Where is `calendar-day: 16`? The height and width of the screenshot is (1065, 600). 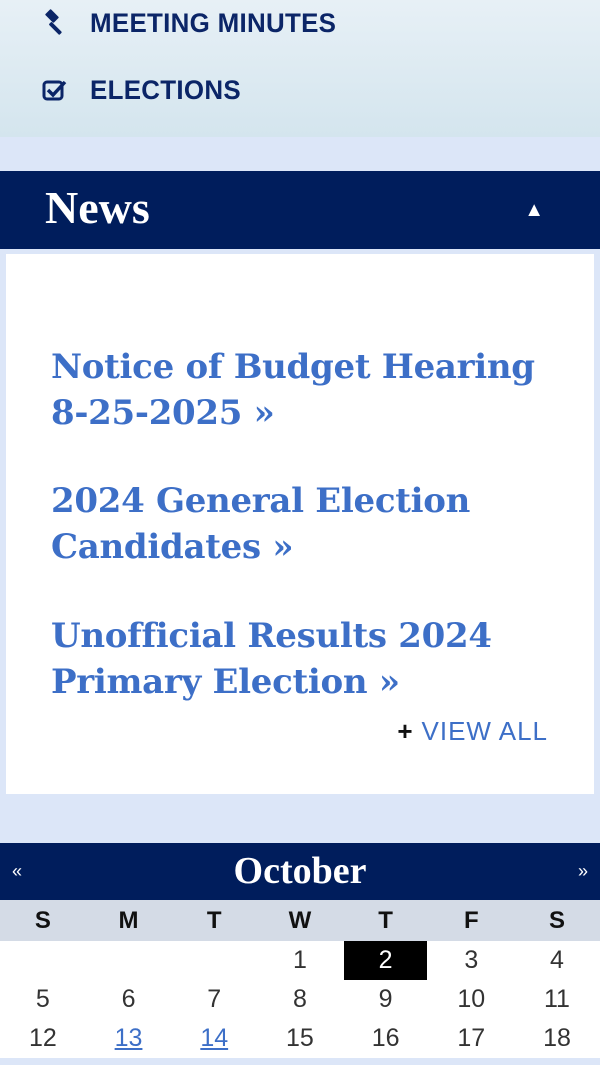 calendar-day: 16 is located at coordinates (385, 1038).